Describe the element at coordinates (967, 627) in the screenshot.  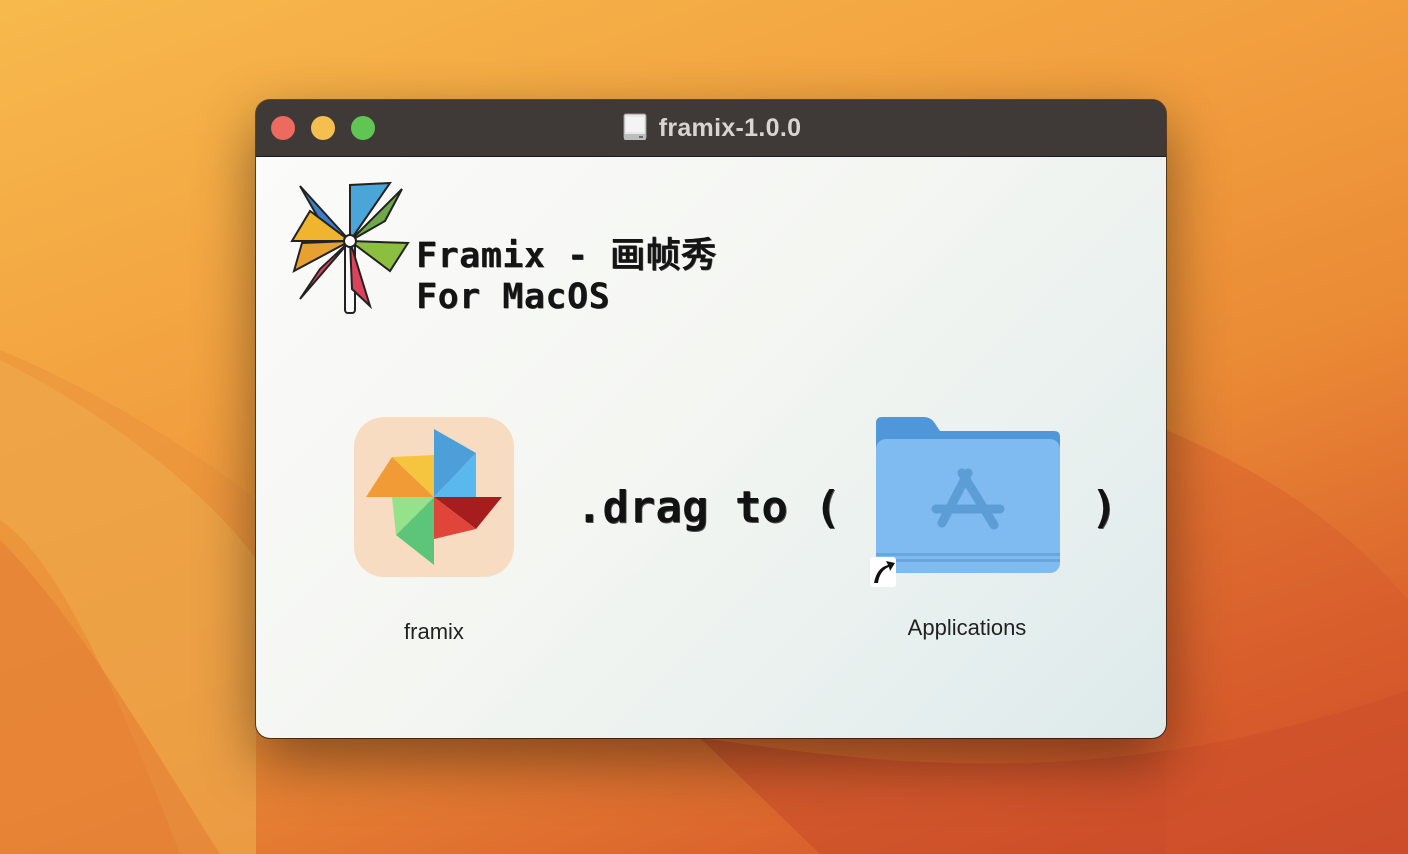
I see `folder-label: Applications` at that location.